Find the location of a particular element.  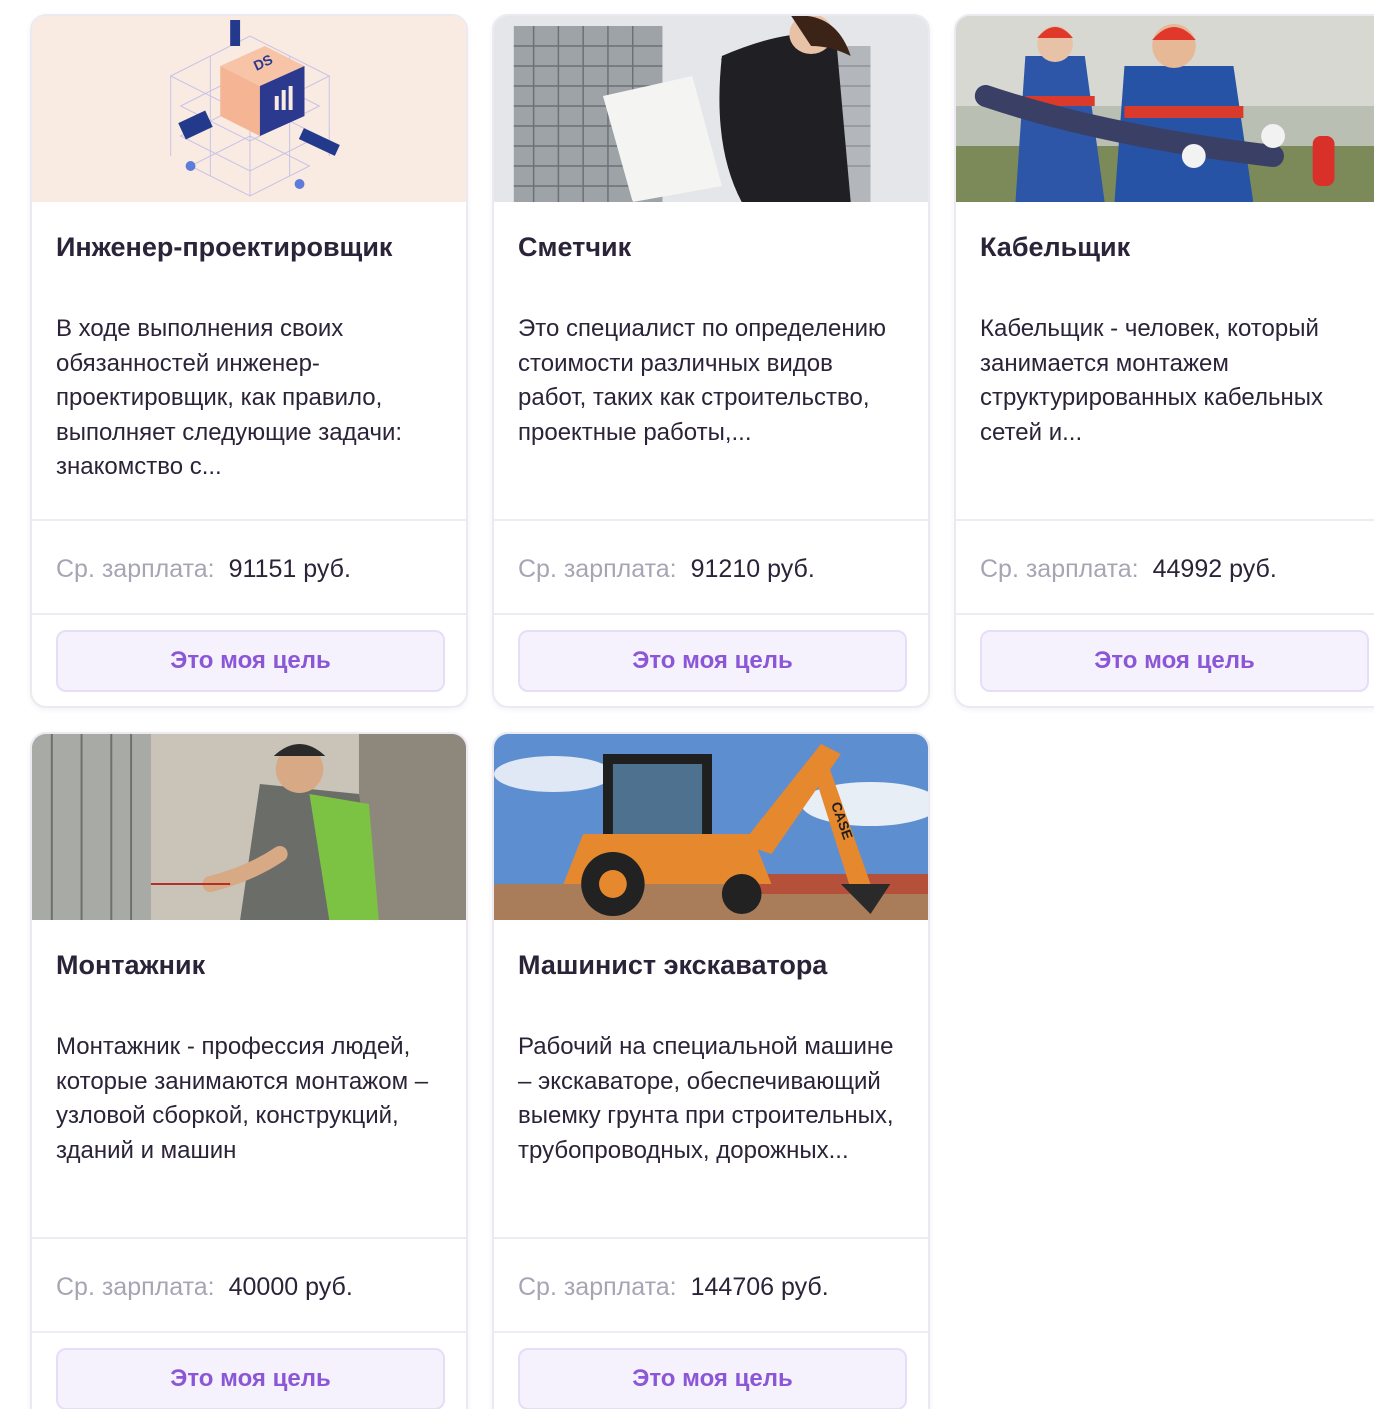

salary-row: Ср. зарплата: 144706 руб. is located at coordinates (673, 1287).